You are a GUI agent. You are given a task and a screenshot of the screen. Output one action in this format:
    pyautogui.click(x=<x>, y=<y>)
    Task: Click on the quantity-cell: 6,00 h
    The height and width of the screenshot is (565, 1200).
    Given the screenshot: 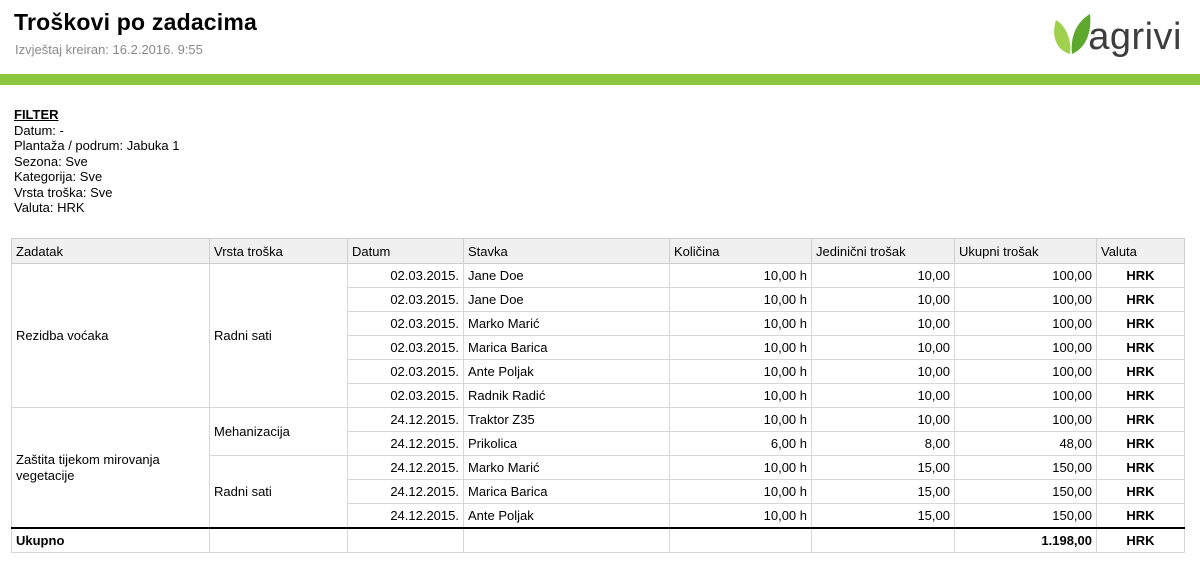 What is the action you would take?
    pyautogui.click(x=740, y=443)
    